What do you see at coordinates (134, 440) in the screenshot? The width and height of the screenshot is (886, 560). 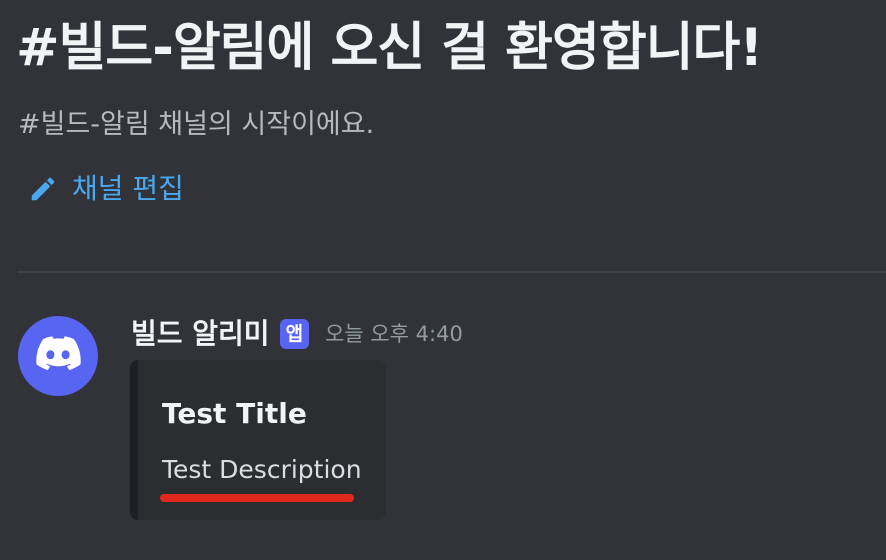 I see `embed-accent-bar` at bounding box center [134, 440].